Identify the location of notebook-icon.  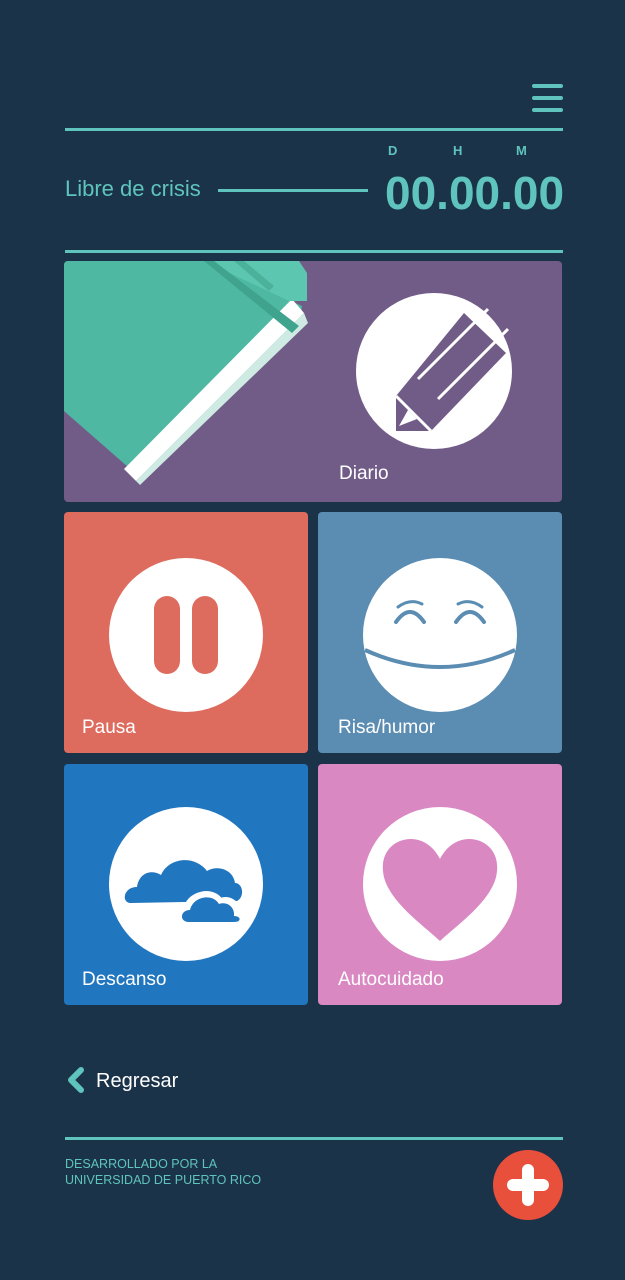
(186, 373).